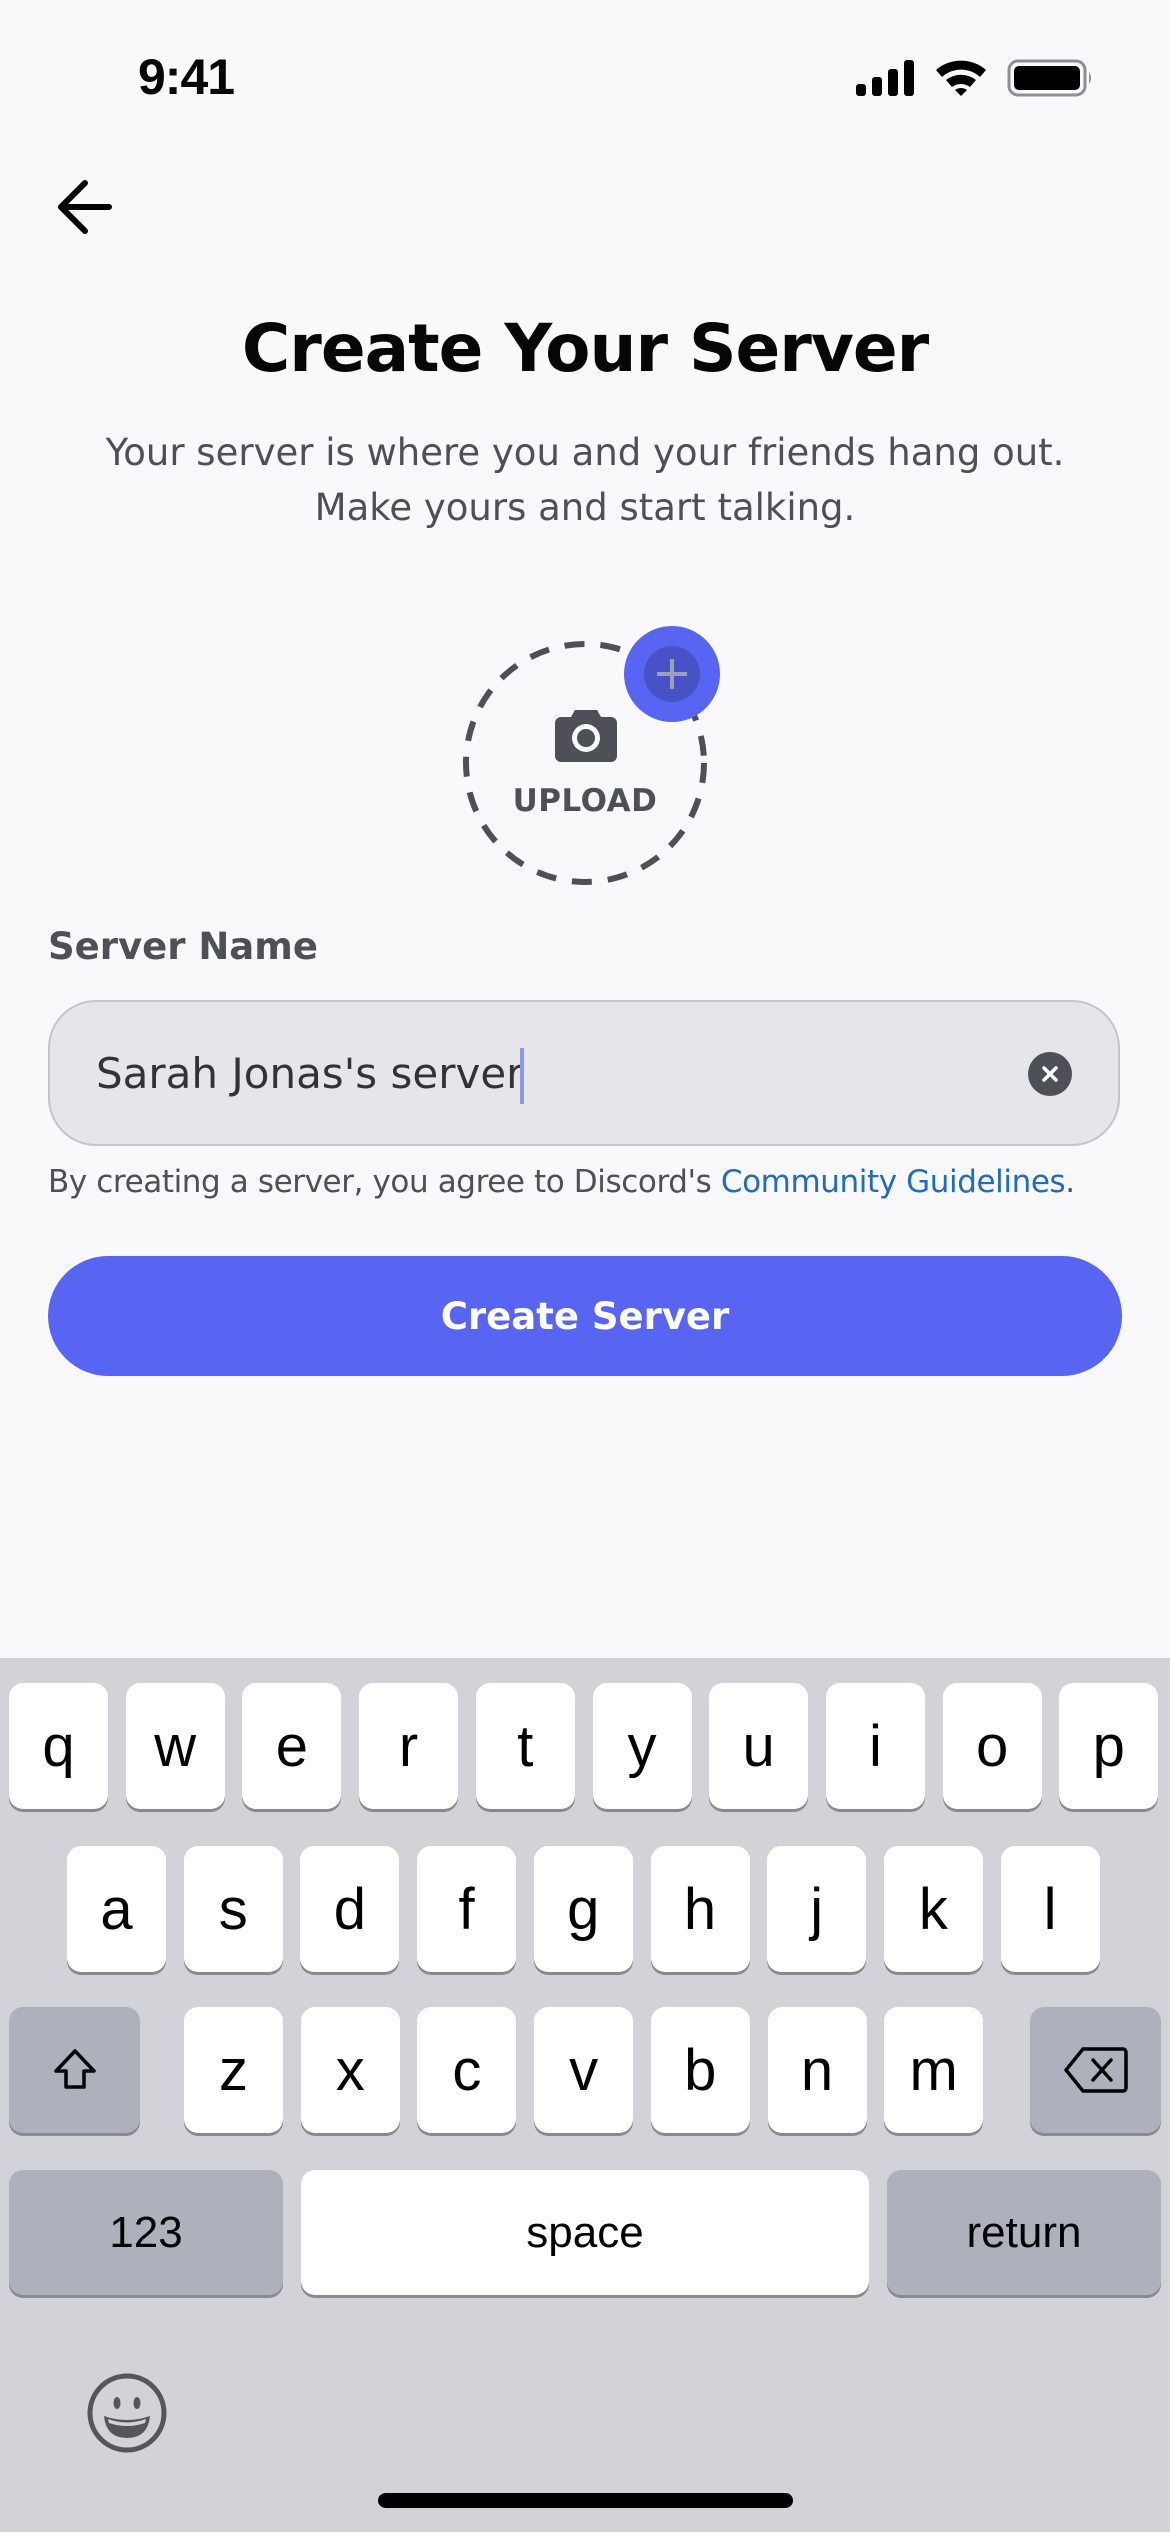  I want to click on create-server-button: Create Server, so click(585, 1316).